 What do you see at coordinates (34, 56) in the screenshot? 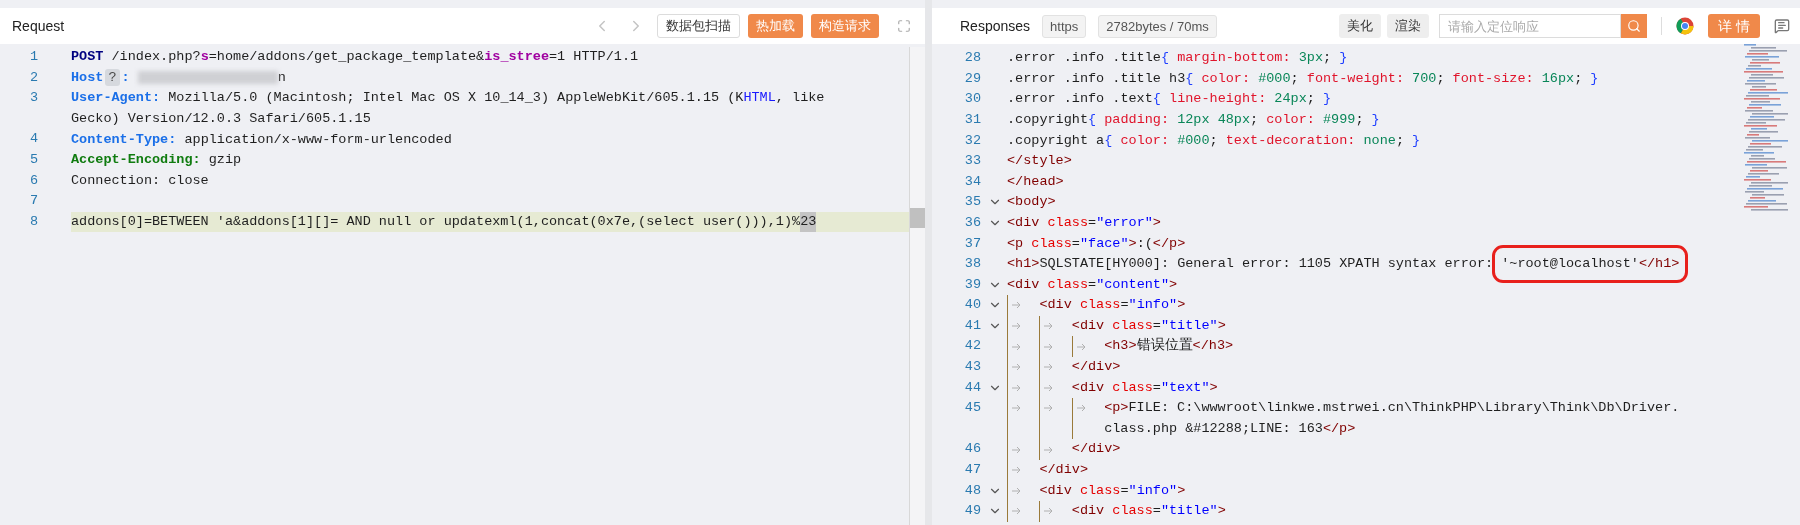
I see `line-number: 1` at bounding box center [34, 56].